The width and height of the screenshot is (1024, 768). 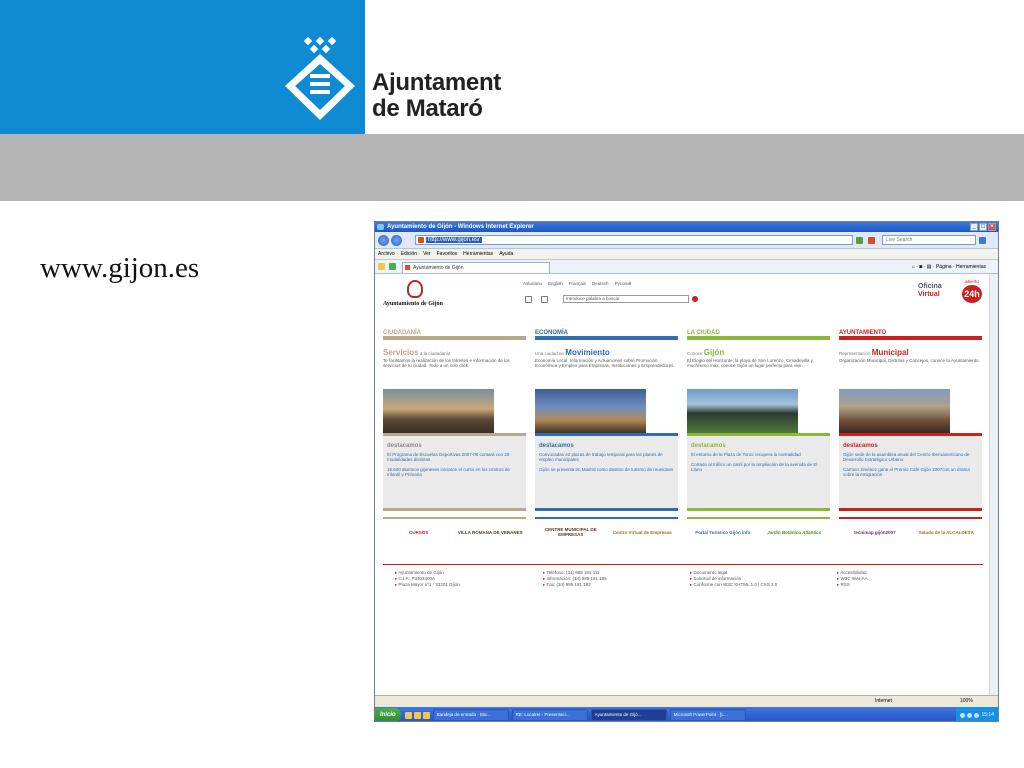 I want to click on oficina-virtual-link: Oficina Virtual, so click(x=930, y=291).